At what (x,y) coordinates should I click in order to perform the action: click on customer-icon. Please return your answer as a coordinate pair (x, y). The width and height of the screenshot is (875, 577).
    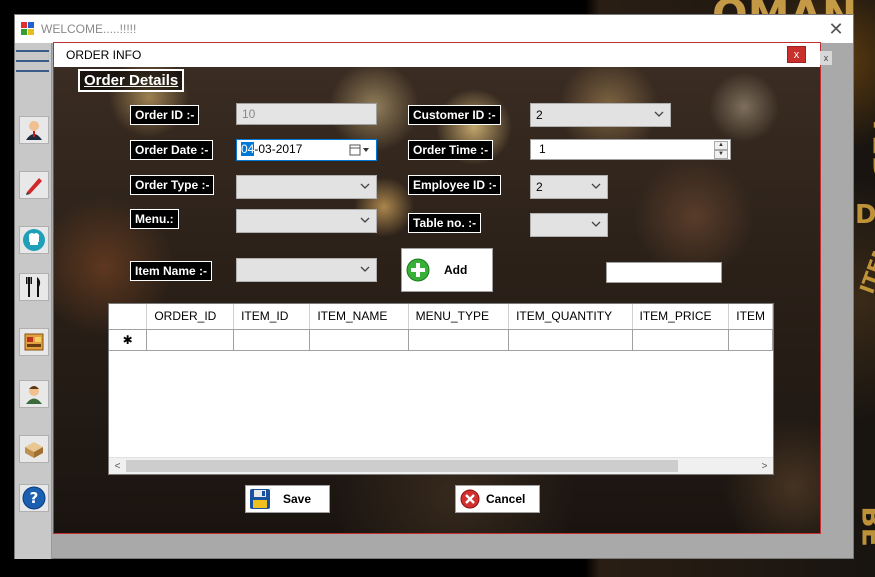
    Looking at the image, I should click on (34, 130).